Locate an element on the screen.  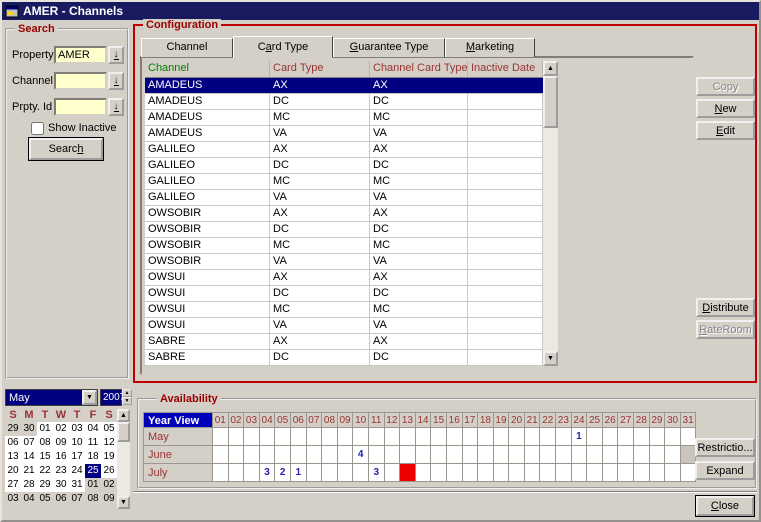
expand-button: Expand is located at coordinates (725, 470).